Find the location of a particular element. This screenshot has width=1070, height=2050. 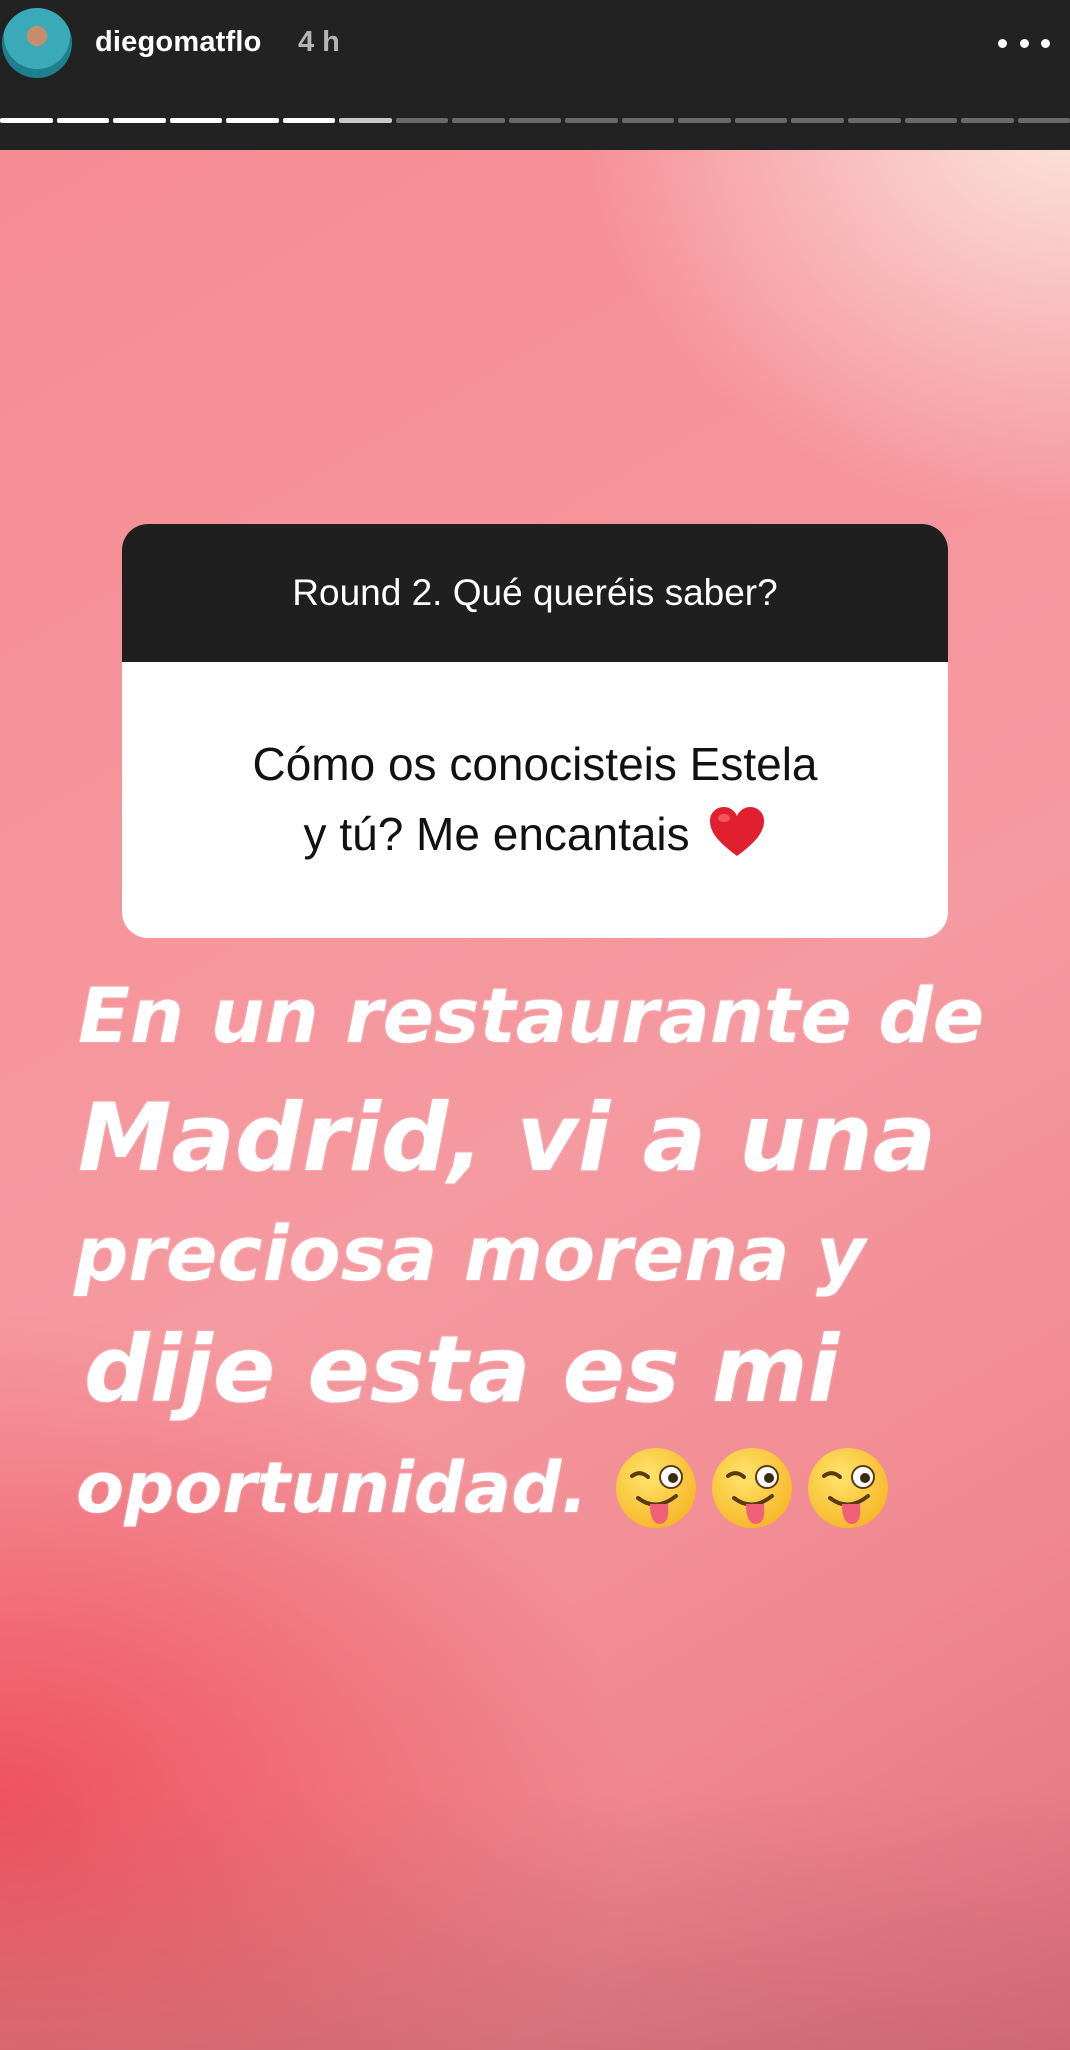

emoji-group is located at coordinates (752, 1488).